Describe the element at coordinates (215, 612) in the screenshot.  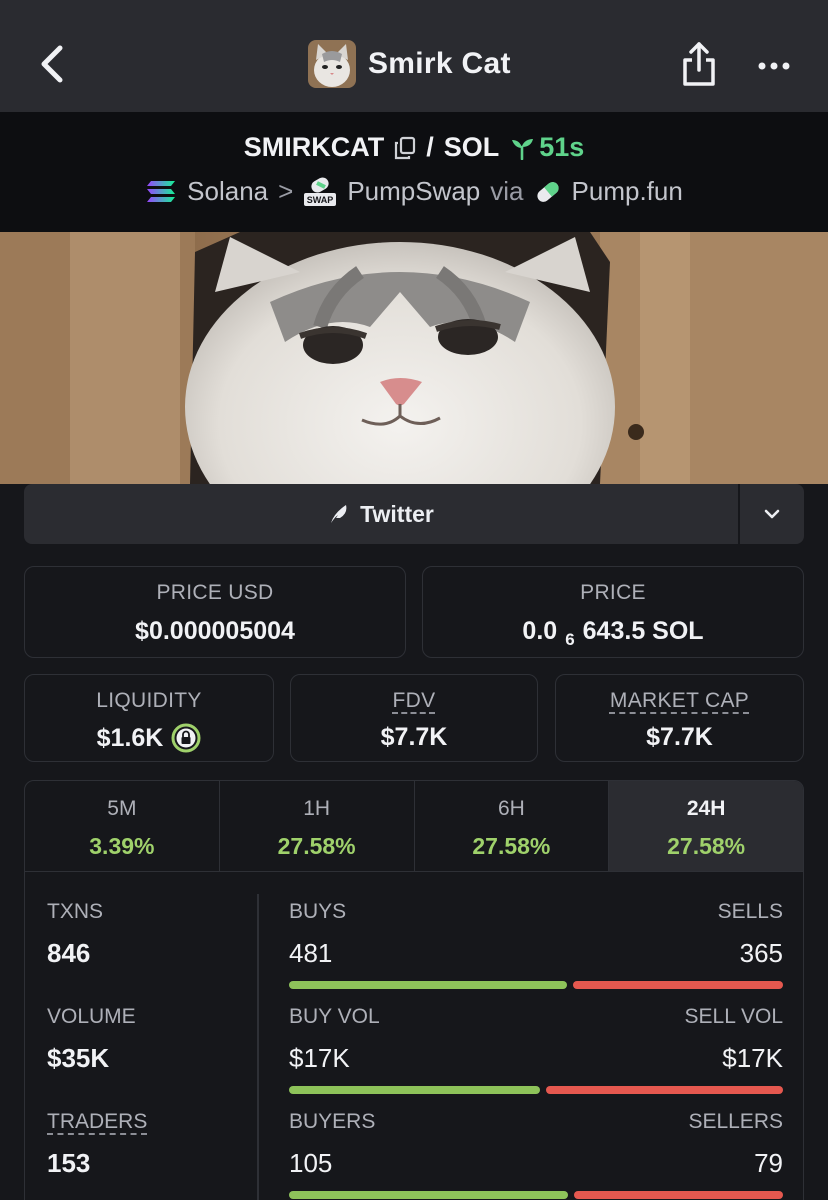
I see `price-usd-card: PRICE USD $0.000005004` at that location.